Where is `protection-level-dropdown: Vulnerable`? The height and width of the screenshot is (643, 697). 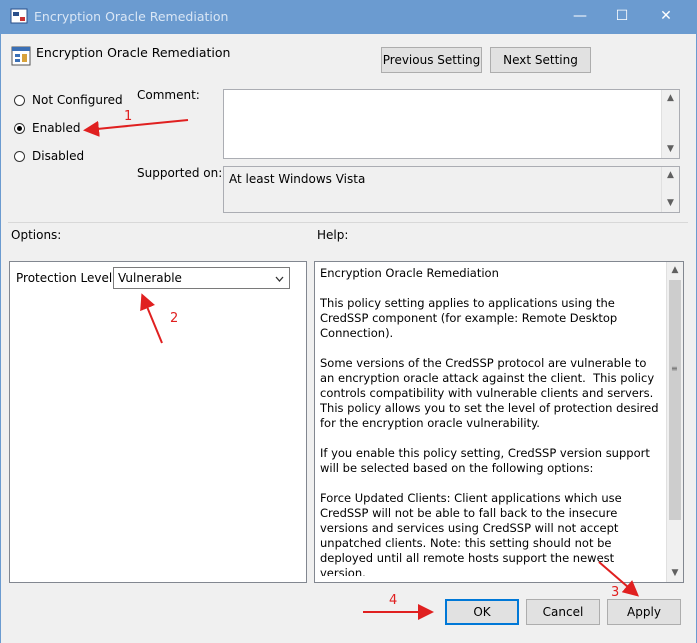 protection-level-dropdown: Vulnerable is located at coordinates (201, 278).